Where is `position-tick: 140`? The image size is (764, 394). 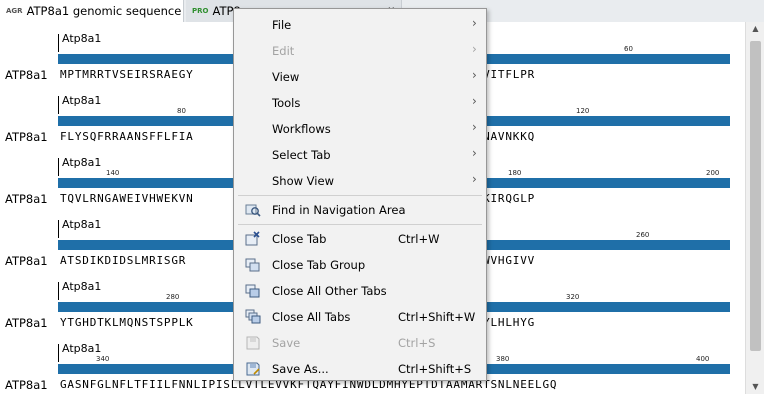
position-tick: 140 is located at coordinates (113, 173).